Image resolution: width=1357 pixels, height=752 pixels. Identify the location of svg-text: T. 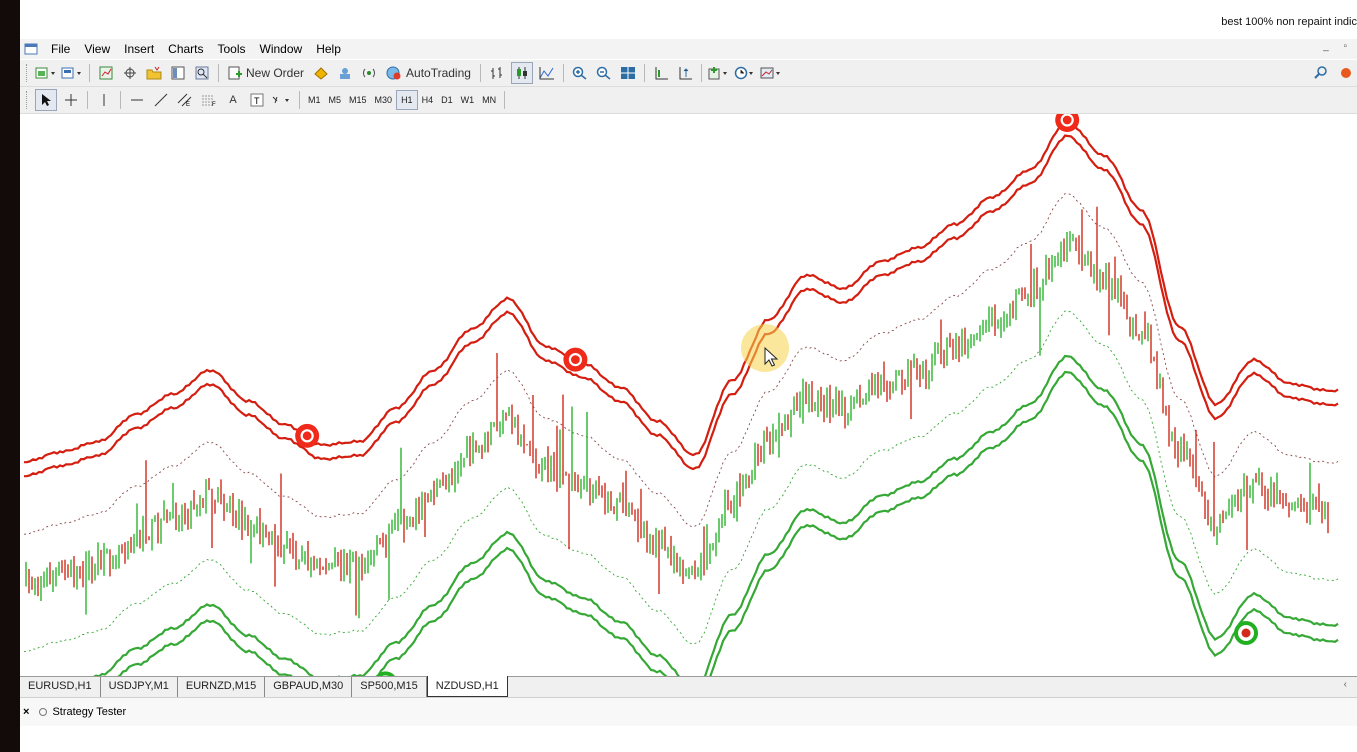
(257, 101).